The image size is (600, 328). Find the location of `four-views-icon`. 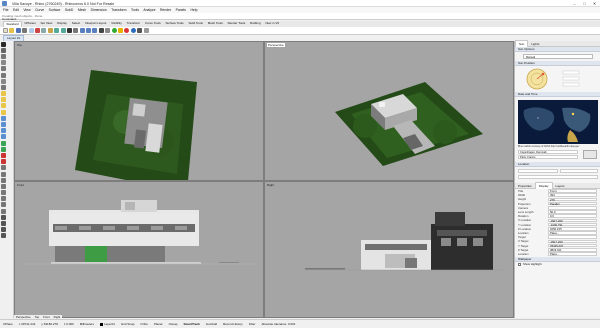

four-views-icon is located at coordinates (108, 30).